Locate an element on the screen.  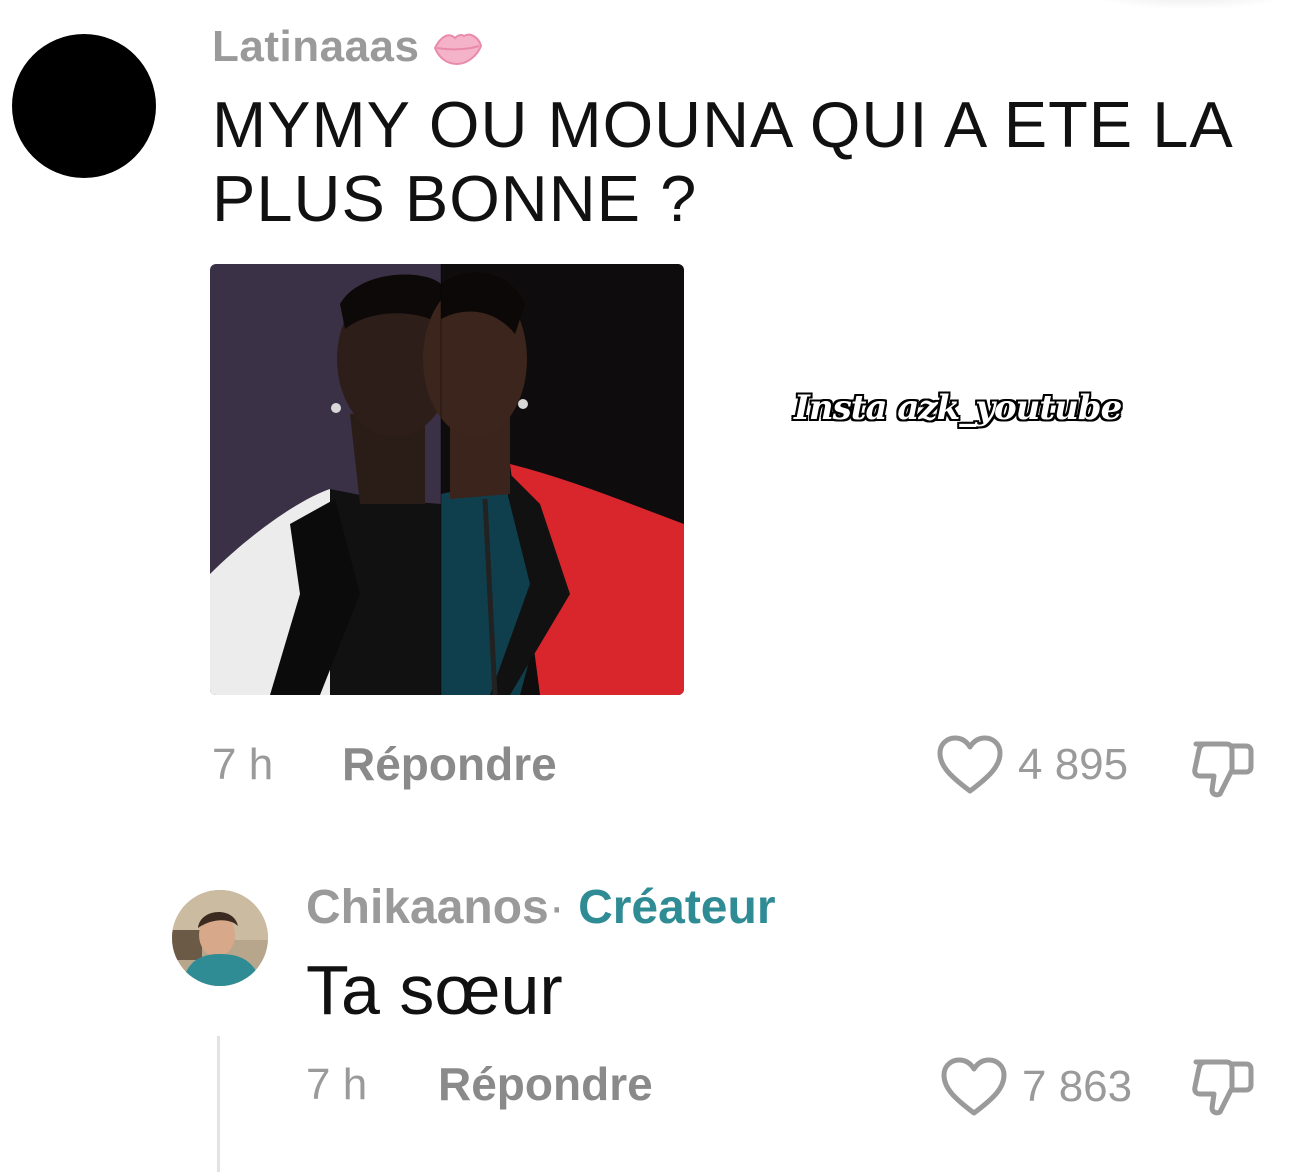
reply-text: Ta sœur is located at coordinates (434, 990).